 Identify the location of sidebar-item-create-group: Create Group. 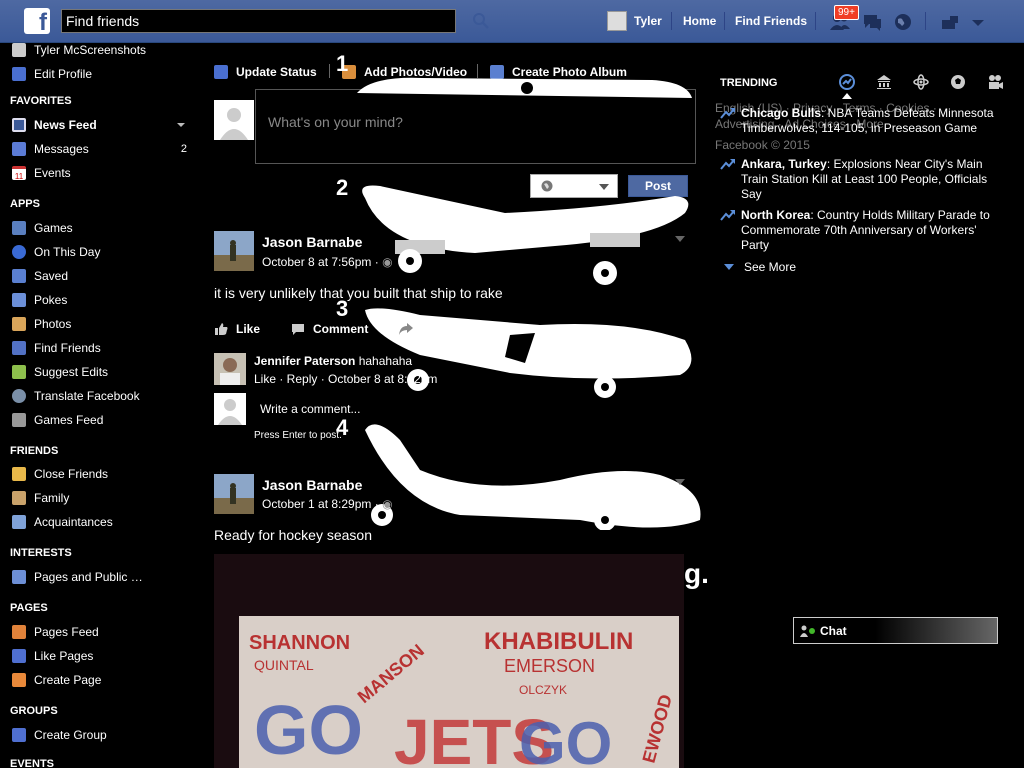
(104, 735).